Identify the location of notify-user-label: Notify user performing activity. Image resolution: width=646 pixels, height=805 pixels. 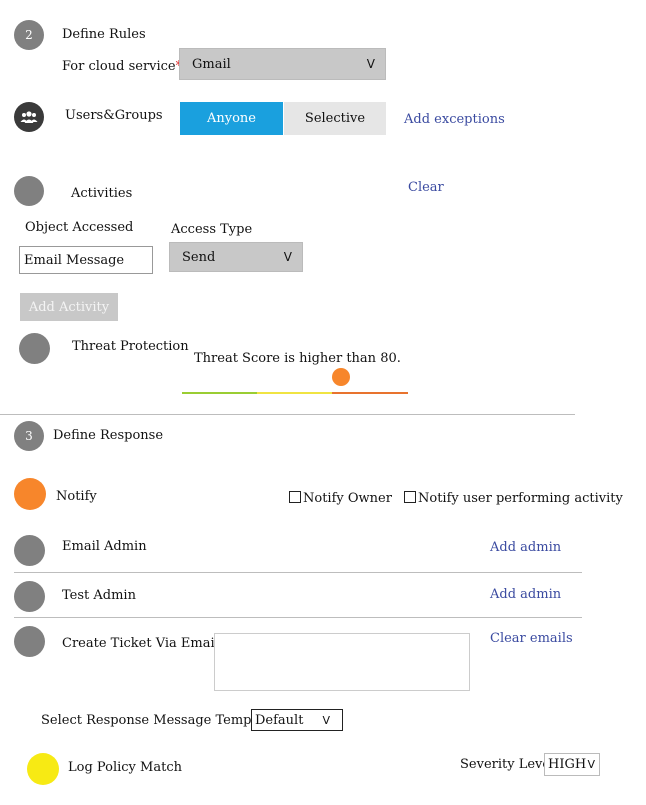
(520, 498).